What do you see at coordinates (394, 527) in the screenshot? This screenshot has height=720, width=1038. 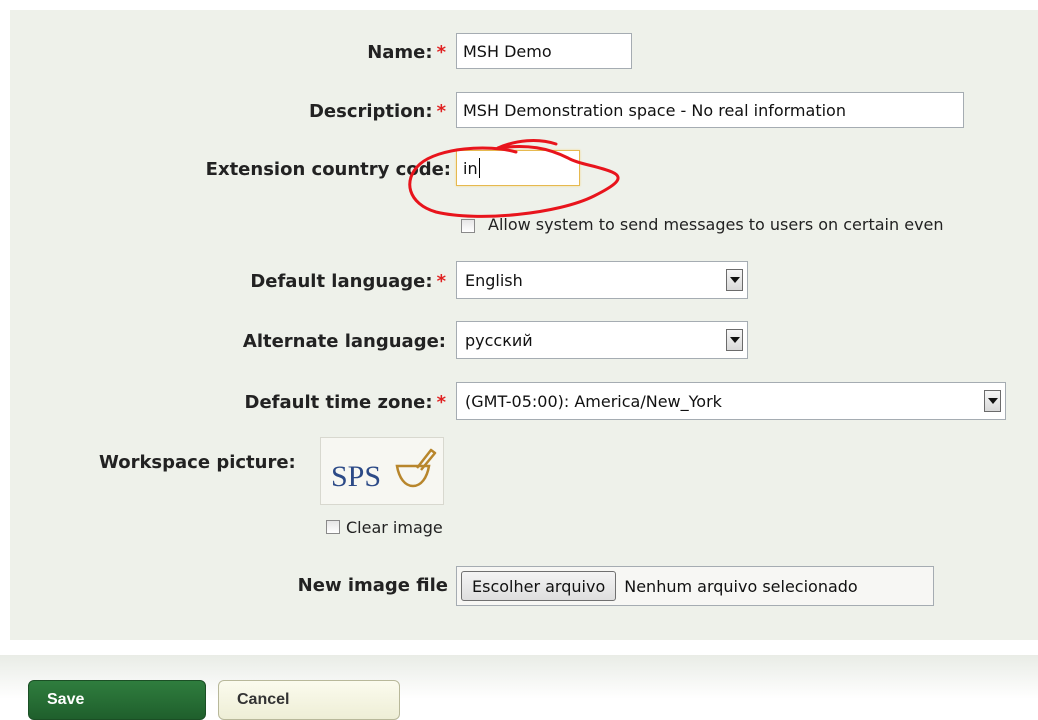 I see `clear-image-label: Clear image` at bounding box center [394, 527].